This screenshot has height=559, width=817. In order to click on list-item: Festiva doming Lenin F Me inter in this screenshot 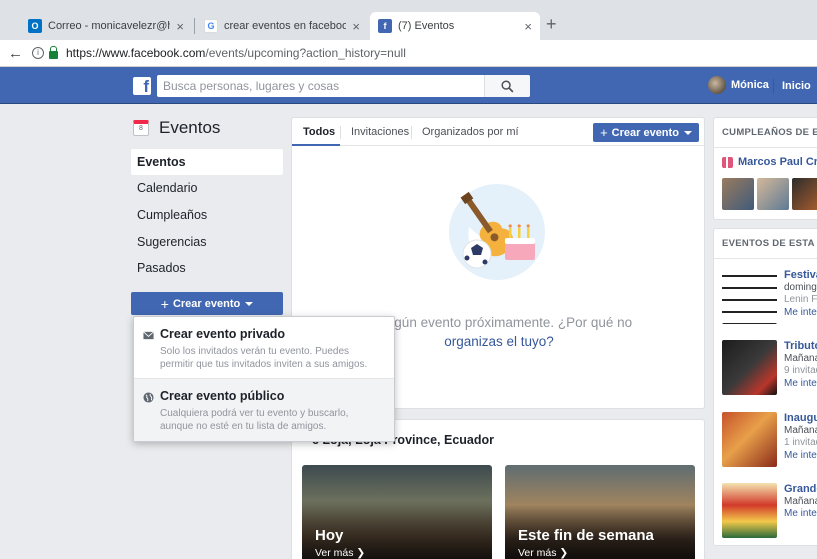, I will do `click(769, 299)`.